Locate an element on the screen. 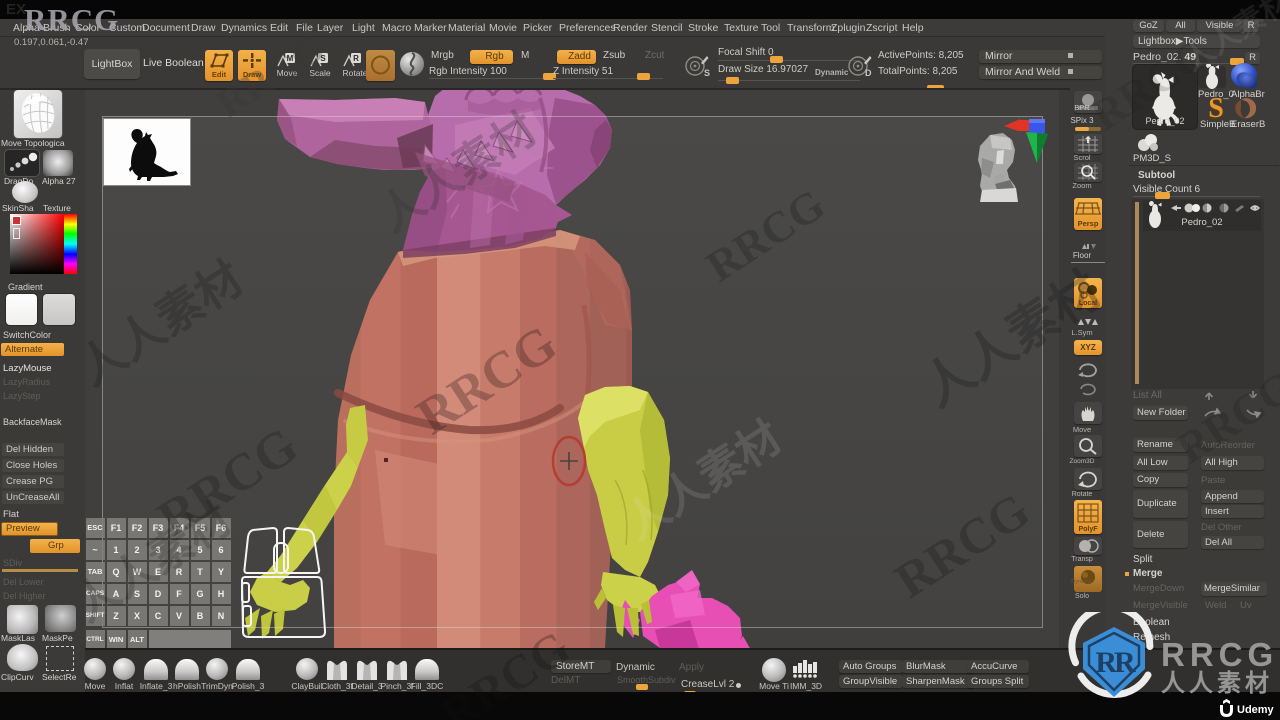 Image resolution: width=1280 pixels, height=720 pixels. svg-text: 人人素材 is located at coordinates (1217, 683).